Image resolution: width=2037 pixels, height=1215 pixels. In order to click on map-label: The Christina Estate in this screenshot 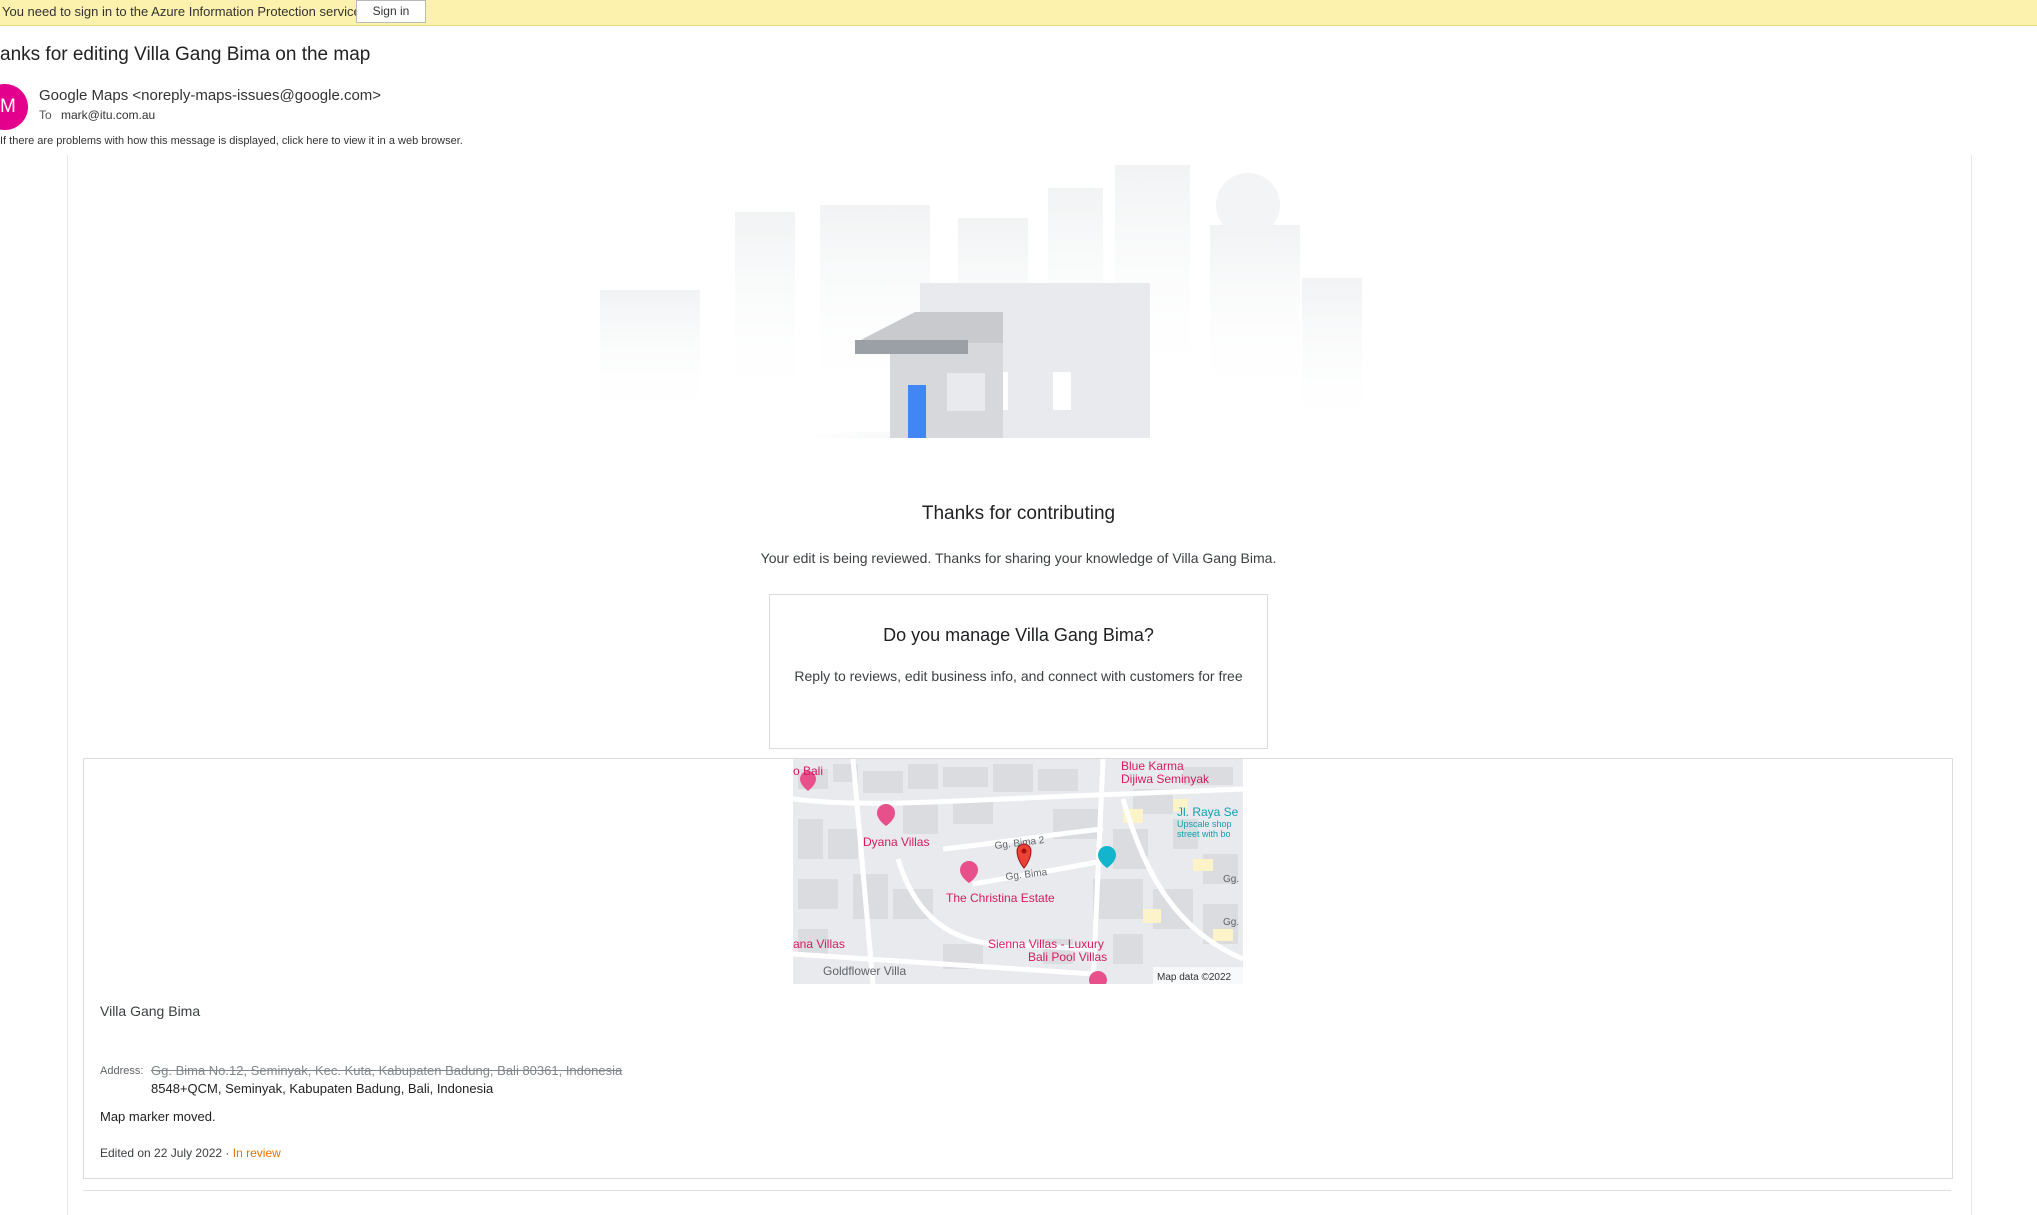, I will do `click(1000, 898)`.